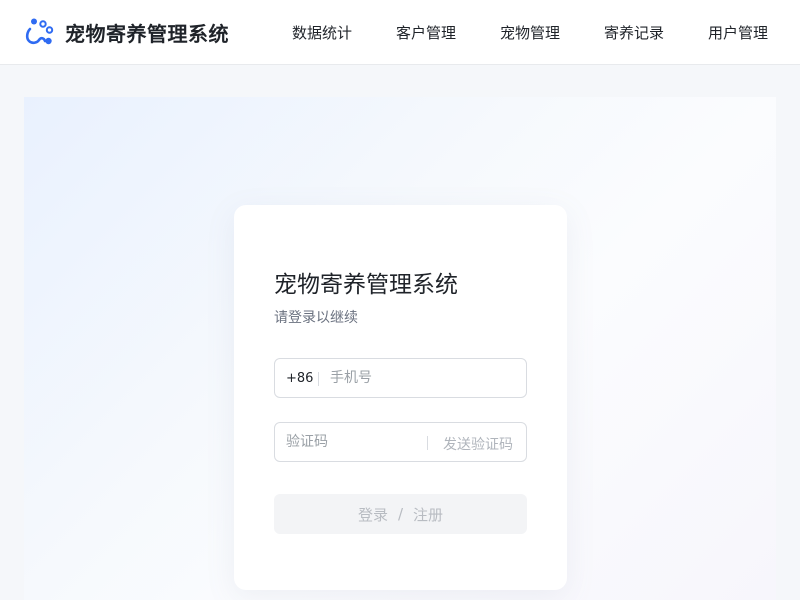 The image size is (800, 600). I want to click on main-nav: 数据统计 客户管理 宠物管理 寄养记录 用户管理, so click(400, 32).